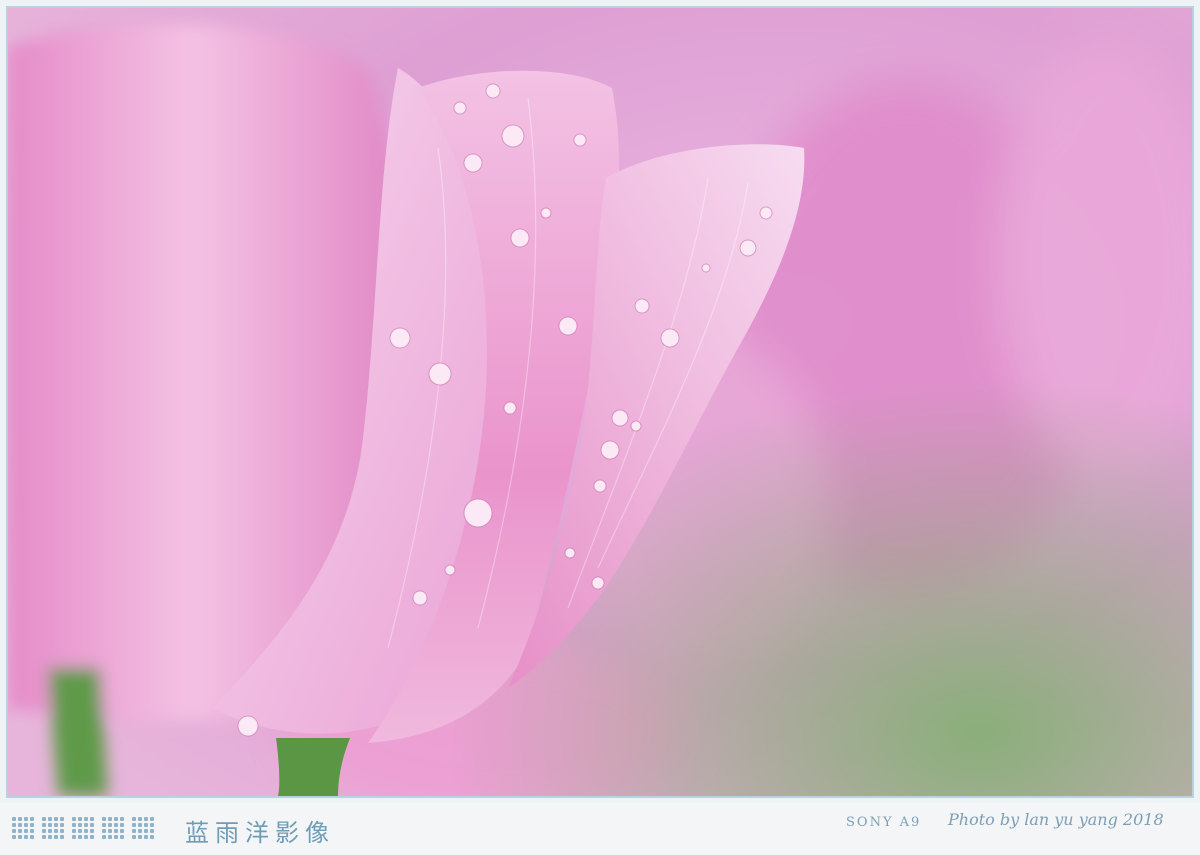 The height and width of the screenshot is (855, 1200). What do you see at coordinates (600, 829) in the screenshot?
I see `watermark-bar: 蓝雨洋影像 SONY A9 Photo by lan yu yang 2018` at bounding box center [600, 829].